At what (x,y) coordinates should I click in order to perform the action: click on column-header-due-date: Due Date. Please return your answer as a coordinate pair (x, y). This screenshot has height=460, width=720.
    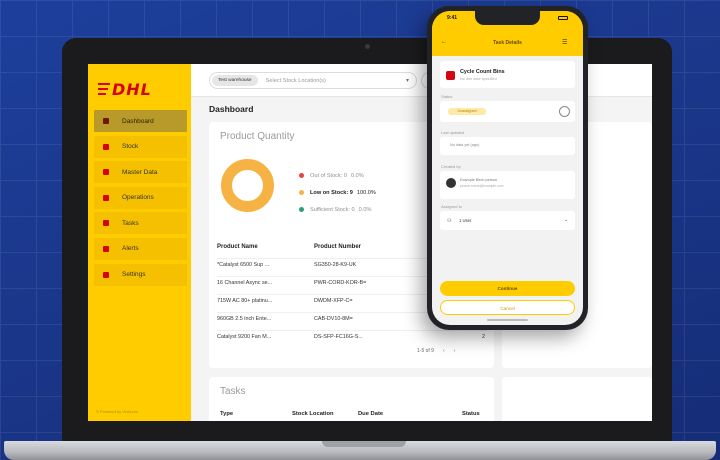
    Looking at the image, I should click on (370, 414).